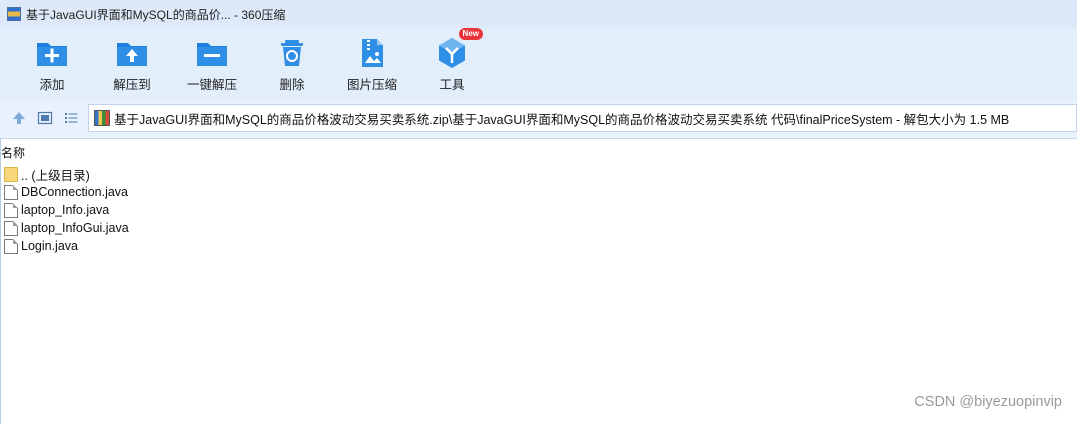 Image resolution: width=1077 pixels, height=424 pixels. Describe the element at coordinates (52, 85) in the screenshot. I see `add-label: 添加` at that location.